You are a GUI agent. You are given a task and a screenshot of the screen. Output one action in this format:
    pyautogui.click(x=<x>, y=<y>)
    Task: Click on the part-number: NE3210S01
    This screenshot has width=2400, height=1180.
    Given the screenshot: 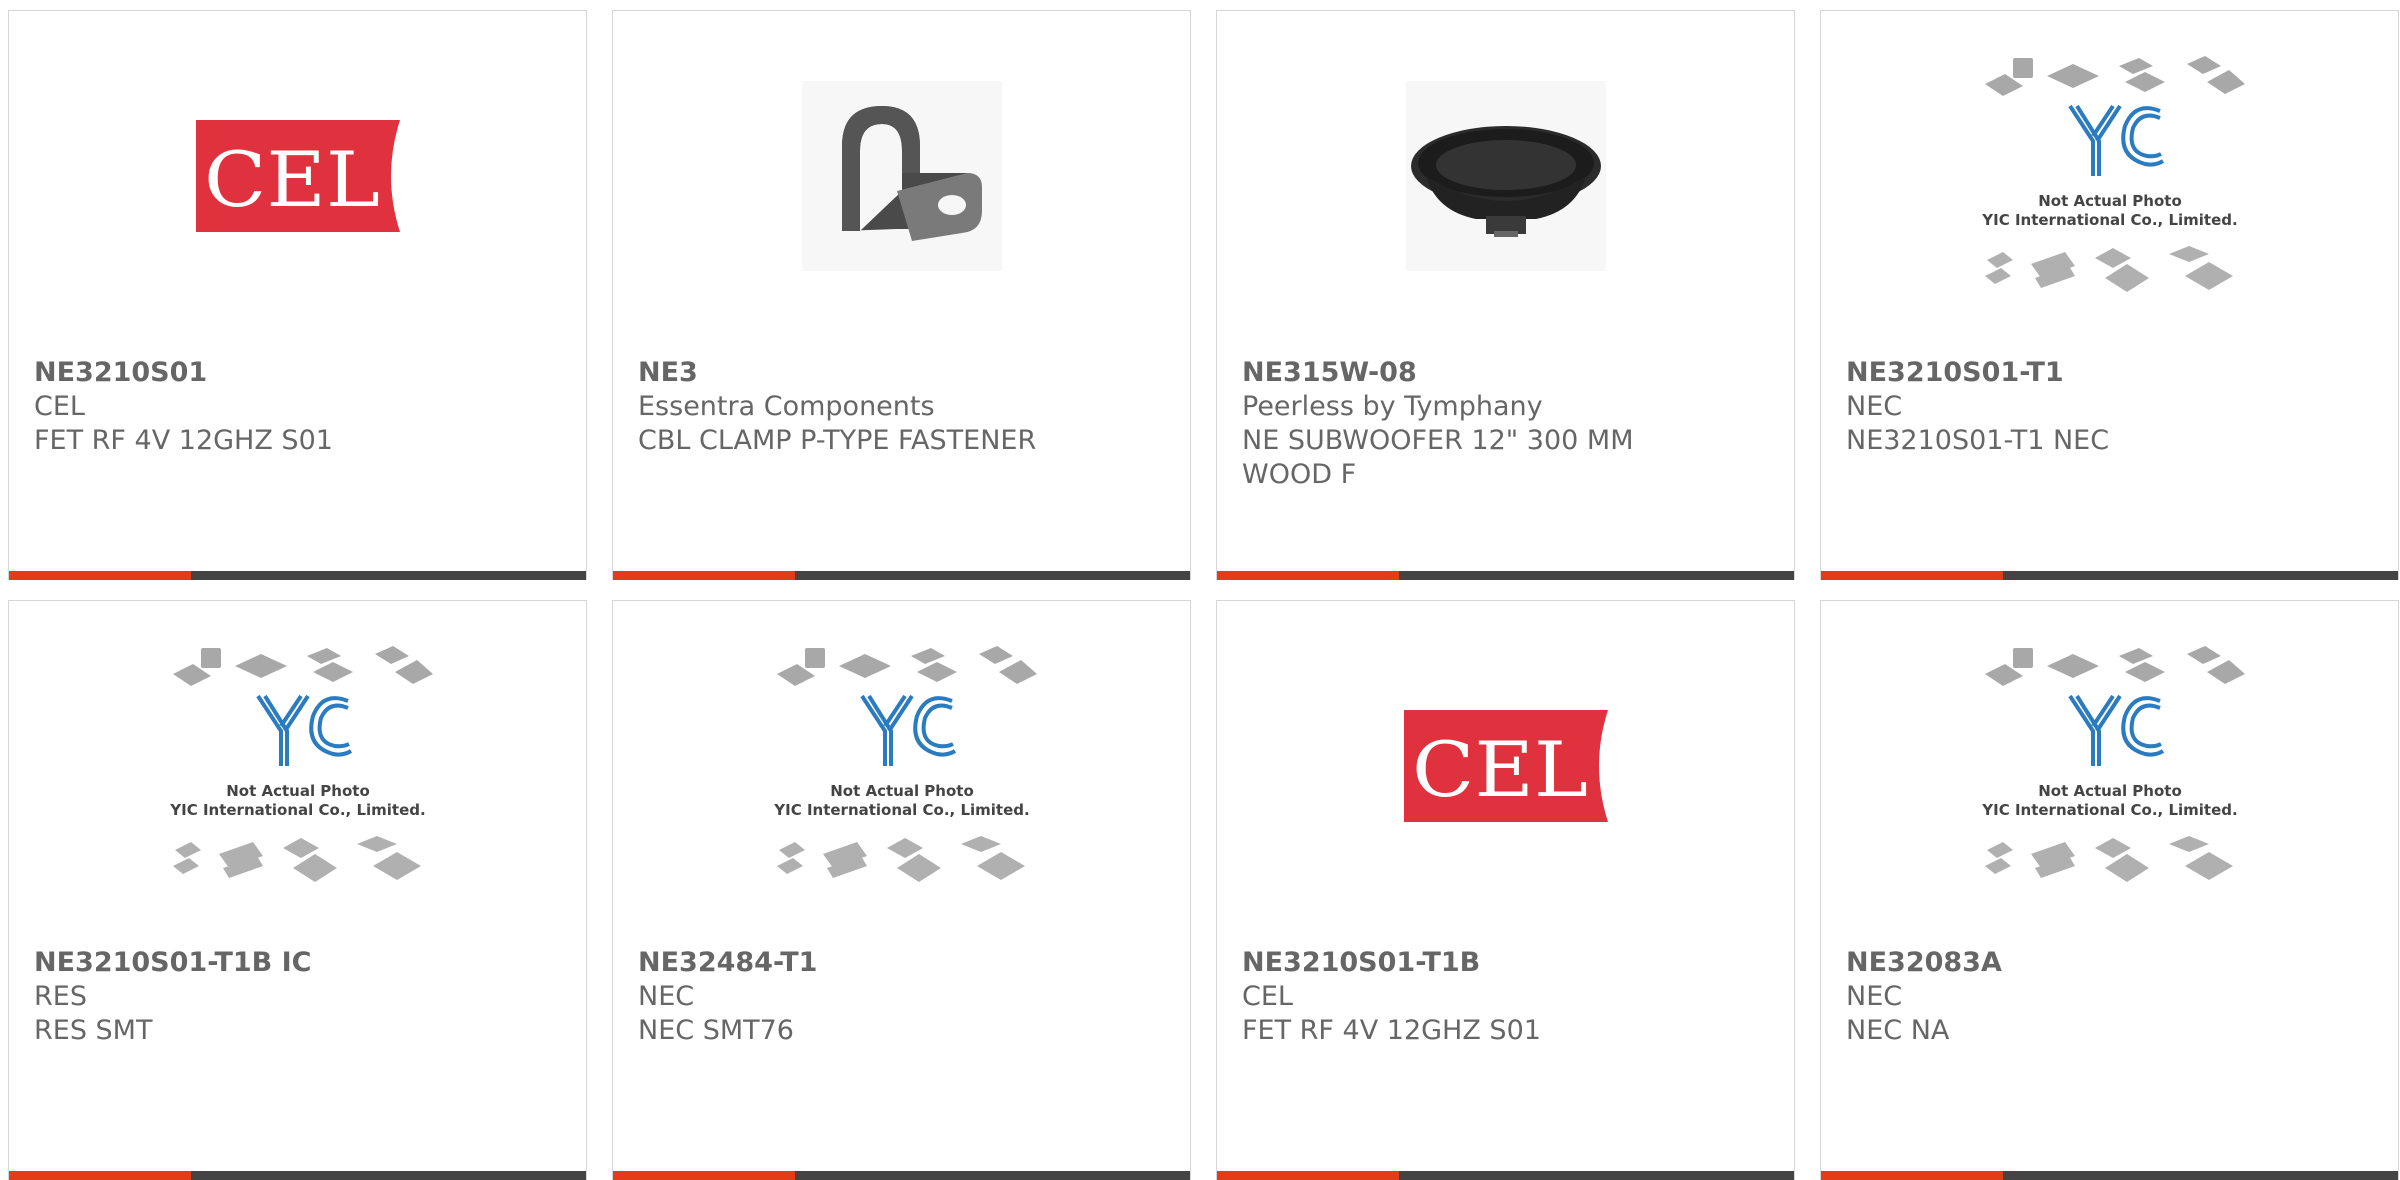 What is the action you would take?
    pyautogui.click(x=300, y=373)
    